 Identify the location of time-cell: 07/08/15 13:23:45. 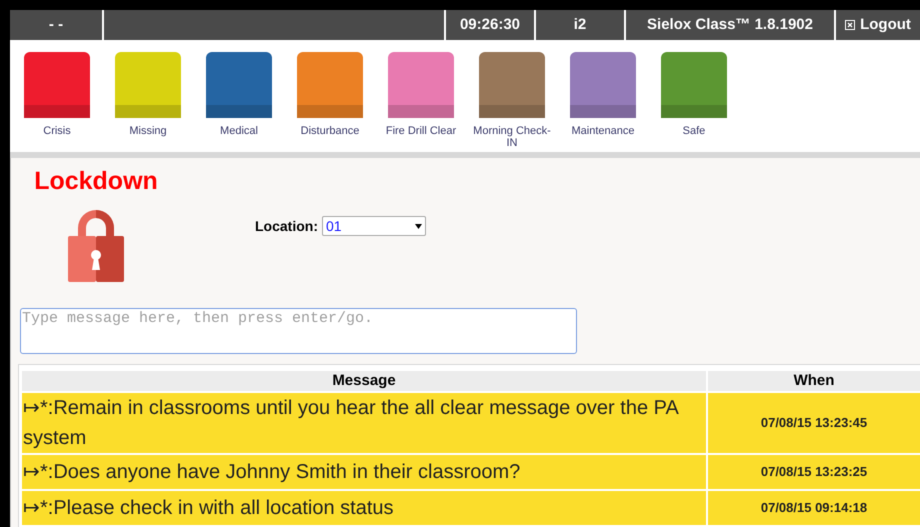
(814, 423).